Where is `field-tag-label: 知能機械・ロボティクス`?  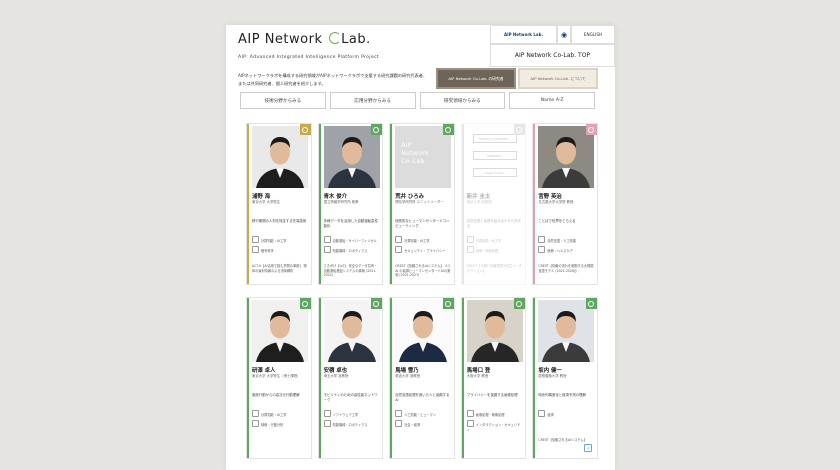 field-tag-label: 知能機械・ロボティクス is located at coordinates (350, 251).